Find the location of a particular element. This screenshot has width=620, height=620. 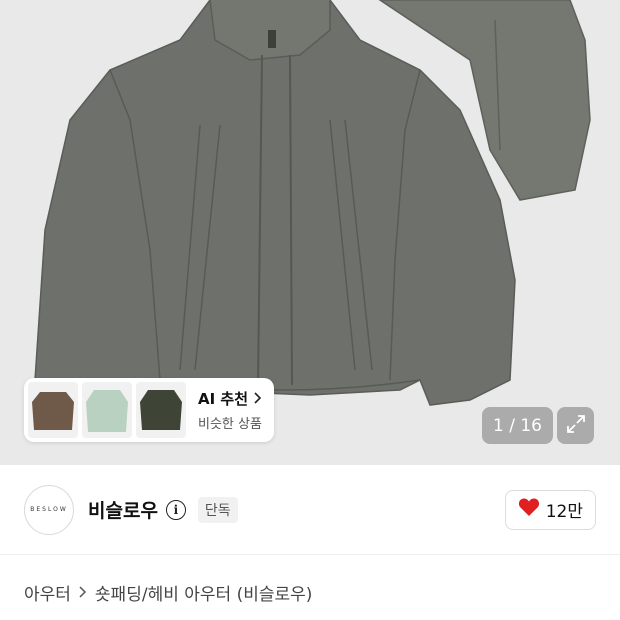

heart-icon is located at coordinates (529, 509).